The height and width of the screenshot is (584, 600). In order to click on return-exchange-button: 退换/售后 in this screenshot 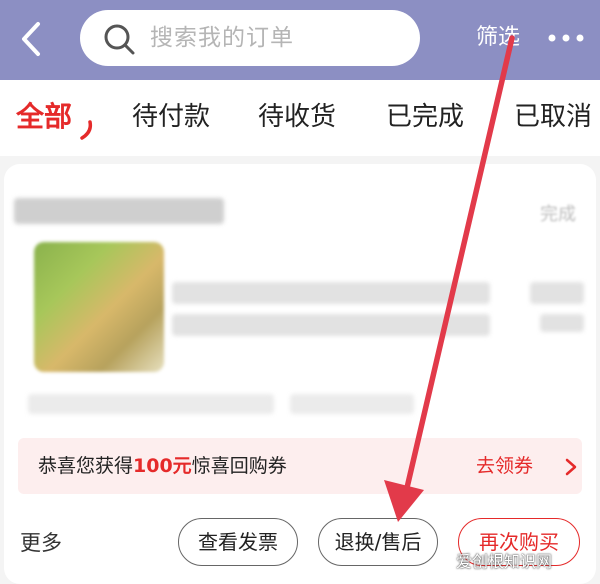, I will do `click(378, 542)`.